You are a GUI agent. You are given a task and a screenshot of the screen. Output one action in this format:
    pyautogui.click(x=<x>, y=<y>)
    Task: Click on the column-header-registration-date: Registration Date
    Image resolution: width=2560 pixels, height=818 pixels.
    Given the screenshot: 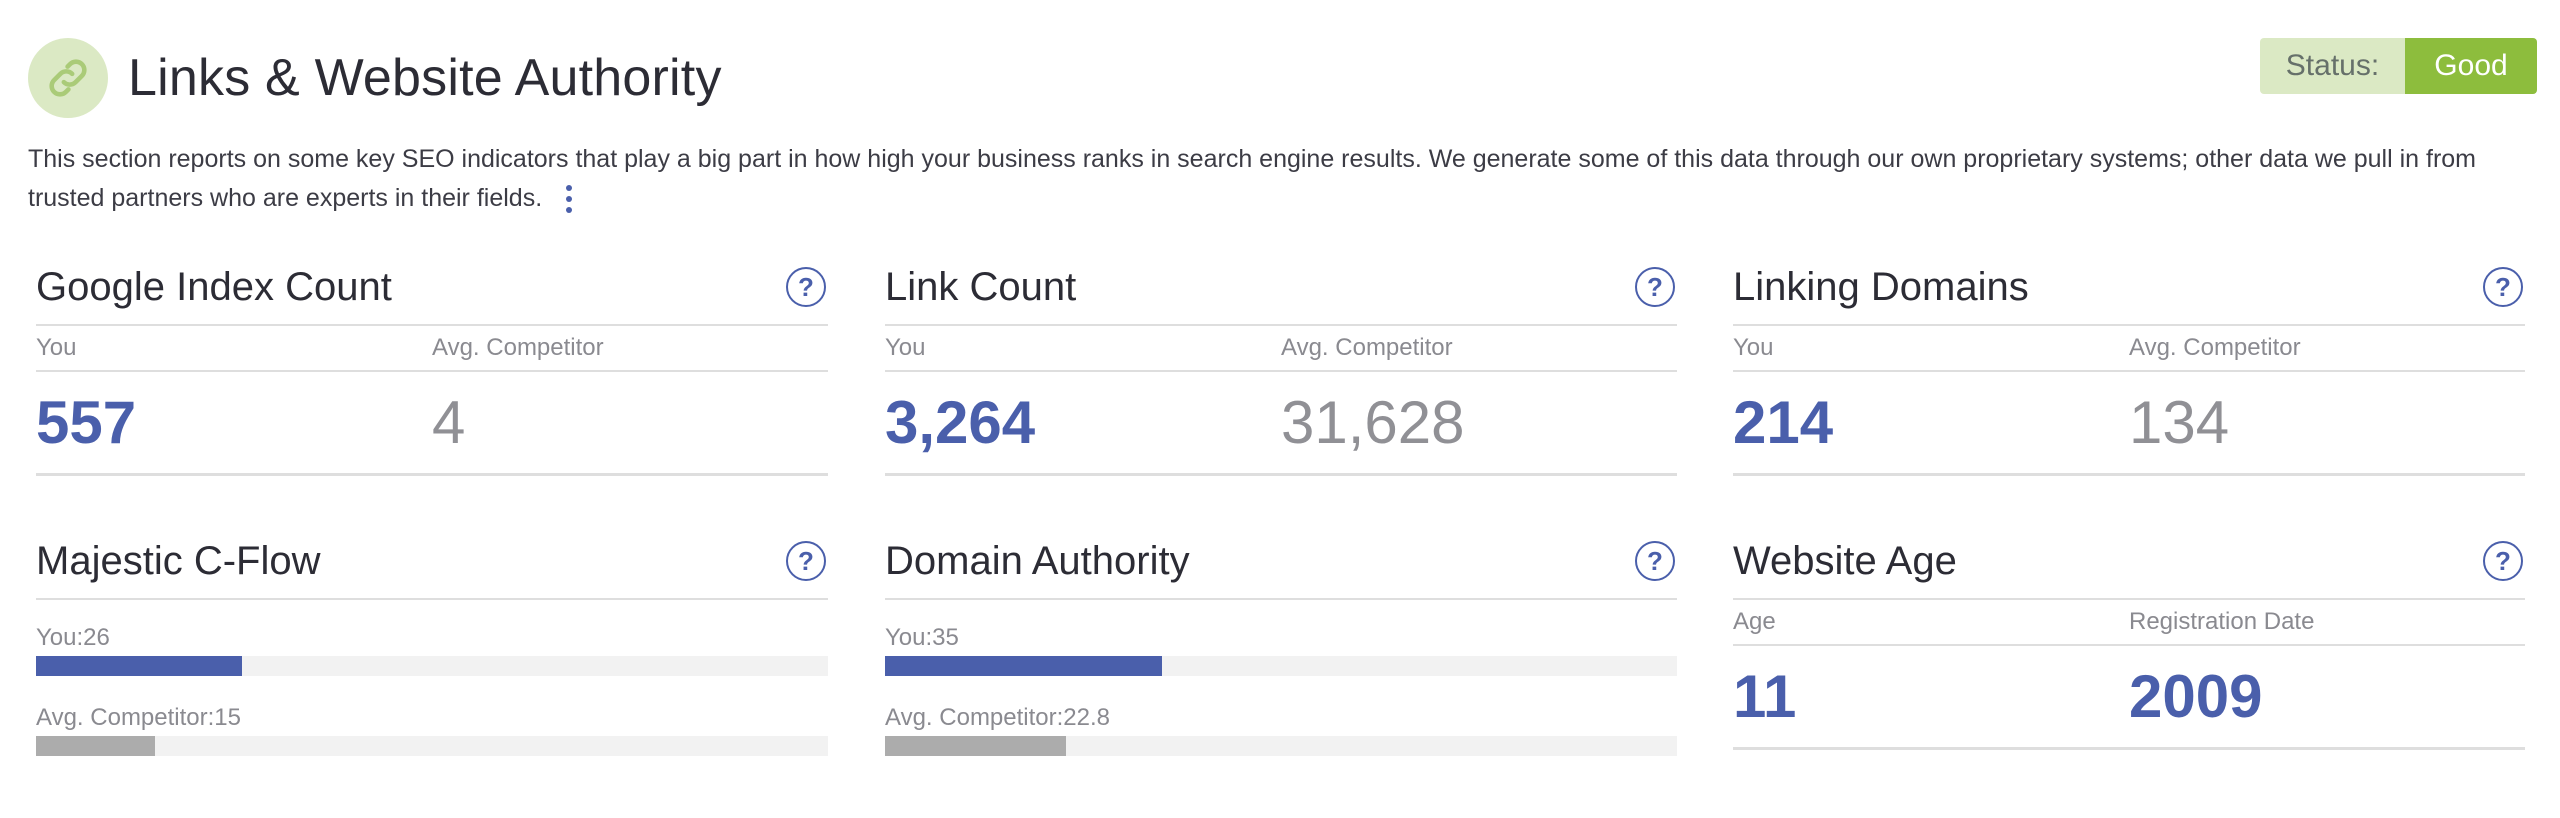 What is the action you would take?
    pyautogui.click(x=2222, y=621)
    